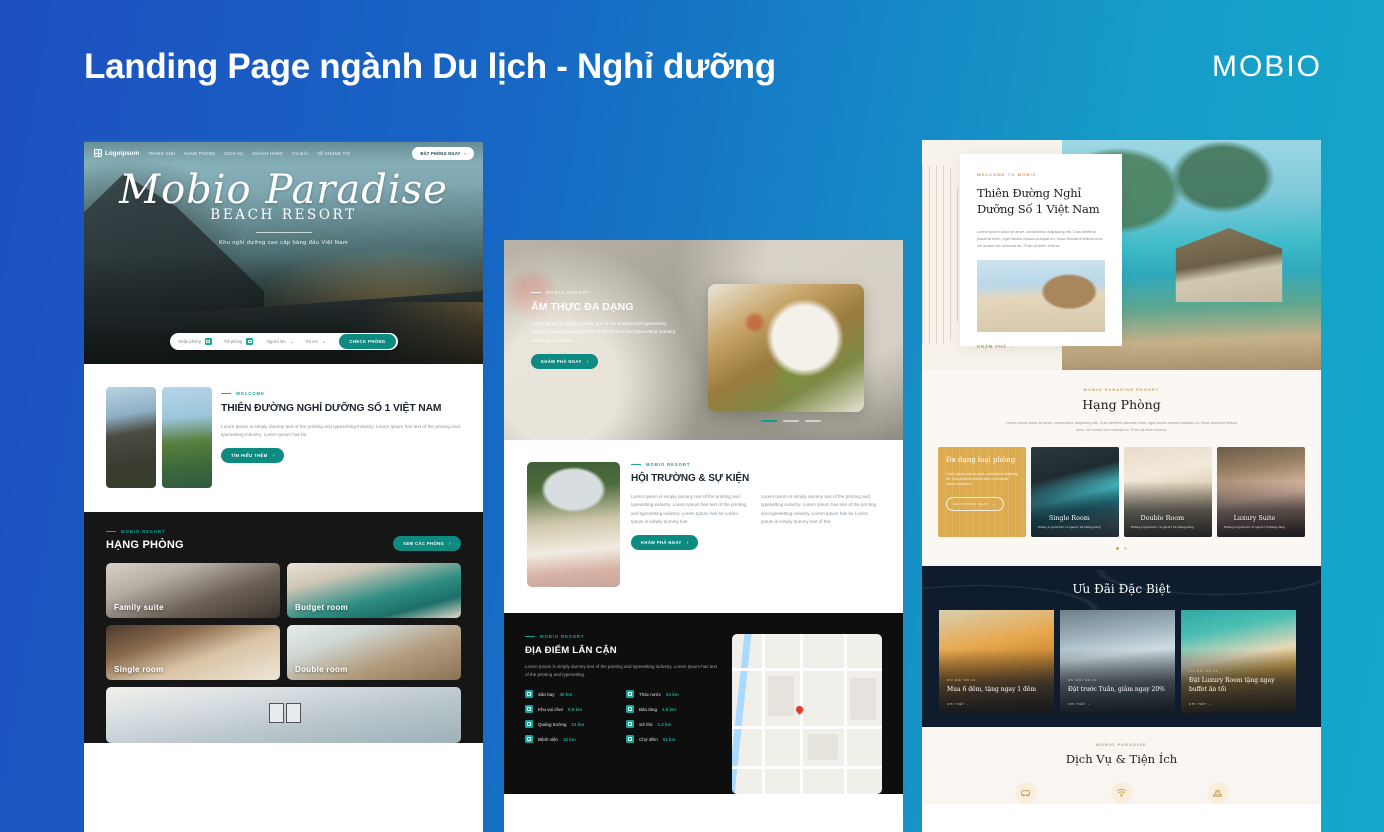 The width and height of the screenshot is (1384, 832). What do you see at coordinates (311, 341) in the screenshot?
I see `children-label: Trẻ em` at bounding box center [311, 341].